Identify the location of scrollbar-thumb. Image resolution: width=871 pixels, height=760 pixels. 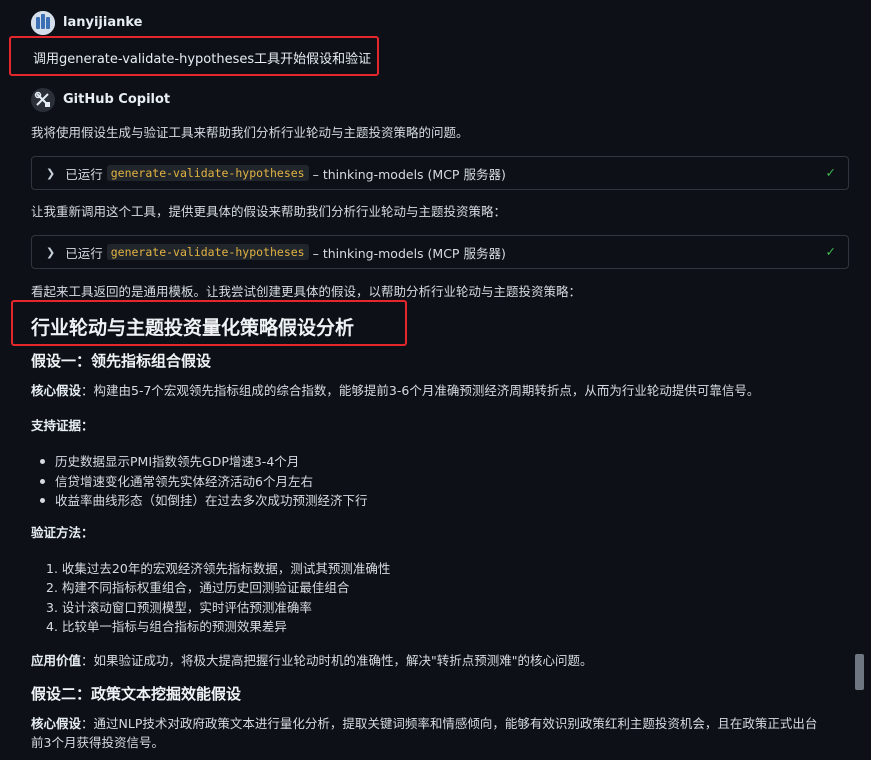
(859, 672).